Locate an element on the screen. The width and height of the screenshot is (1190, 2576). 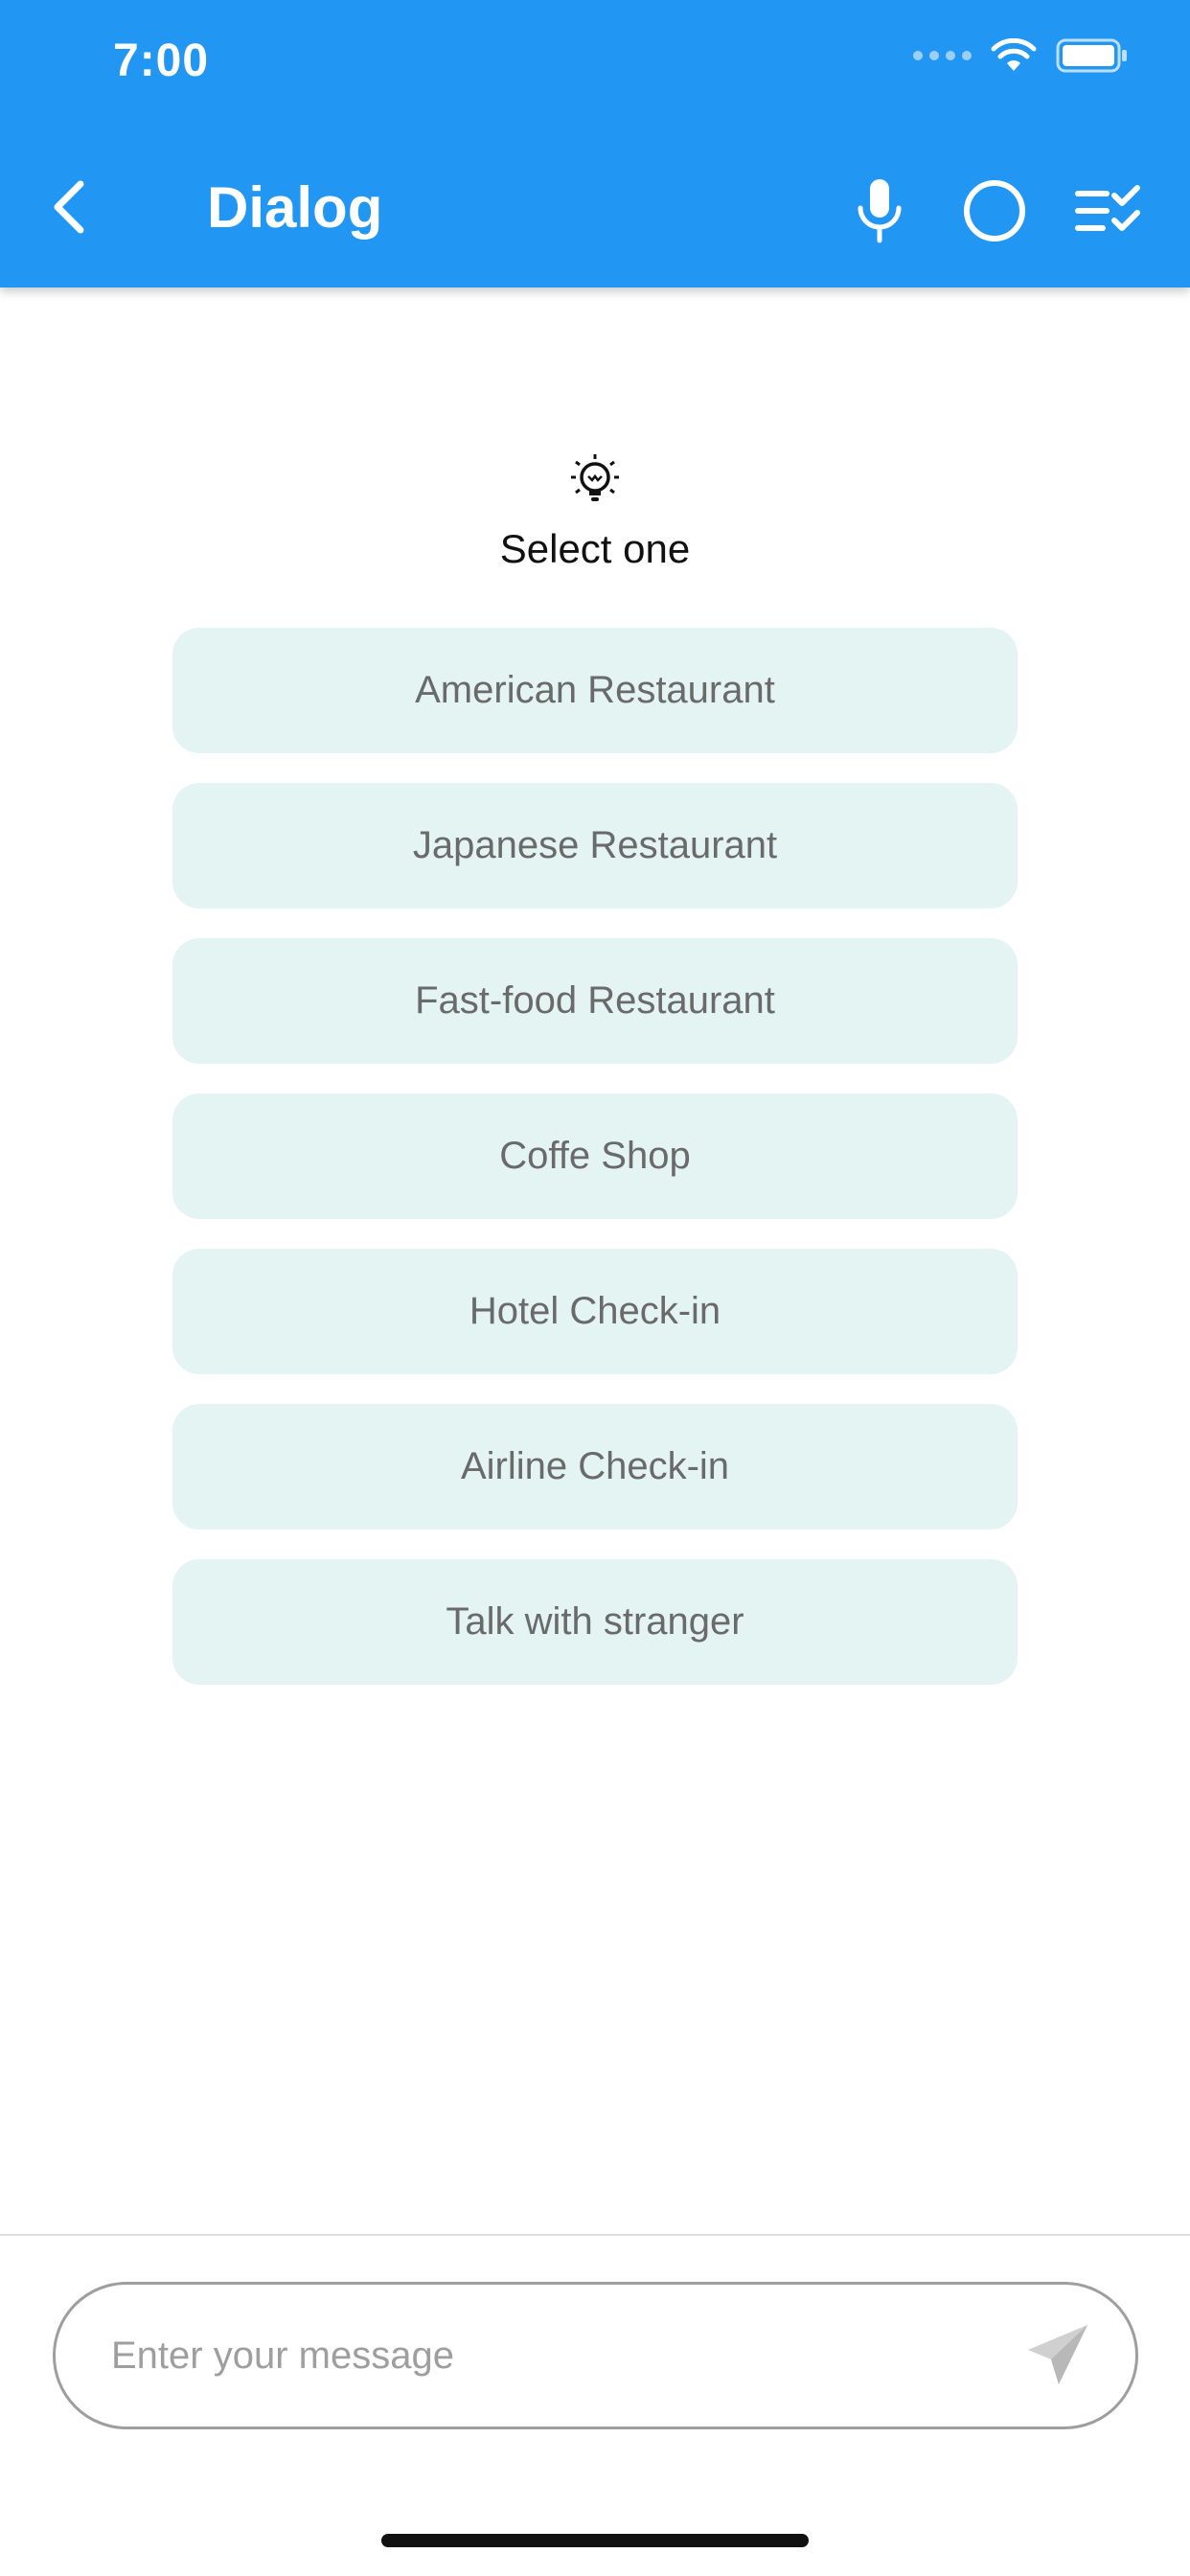
wifi-icon is located at coordinates (1014, 54).